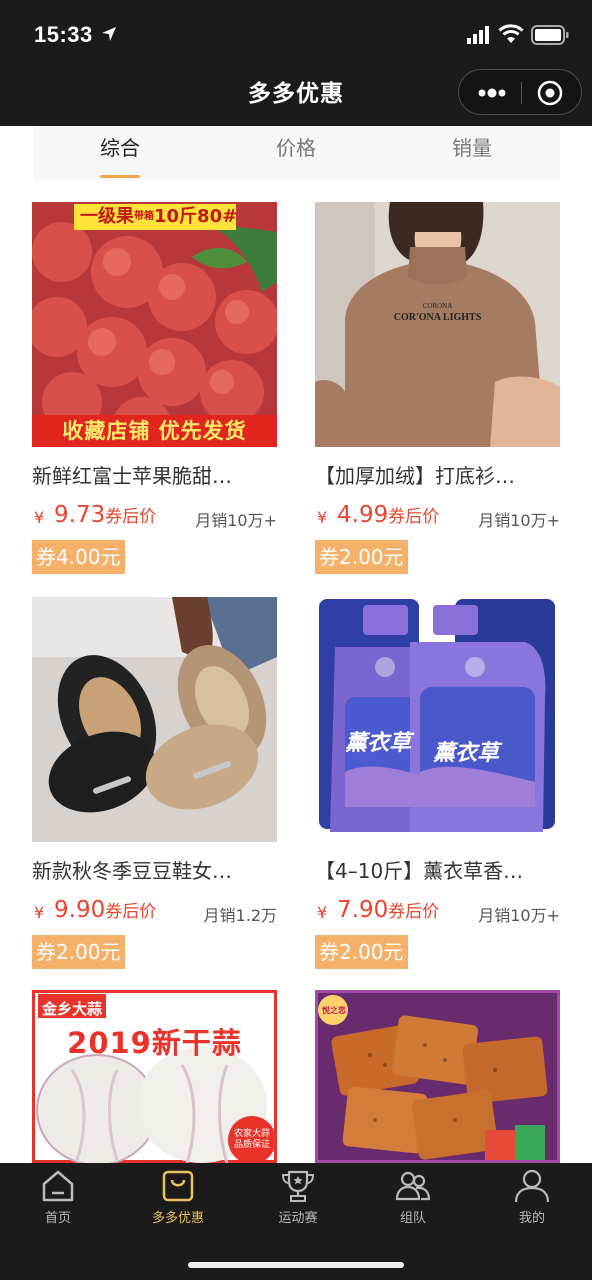  I want to click on tabbar-item-sports: 运动赛, so click(298, 1202).